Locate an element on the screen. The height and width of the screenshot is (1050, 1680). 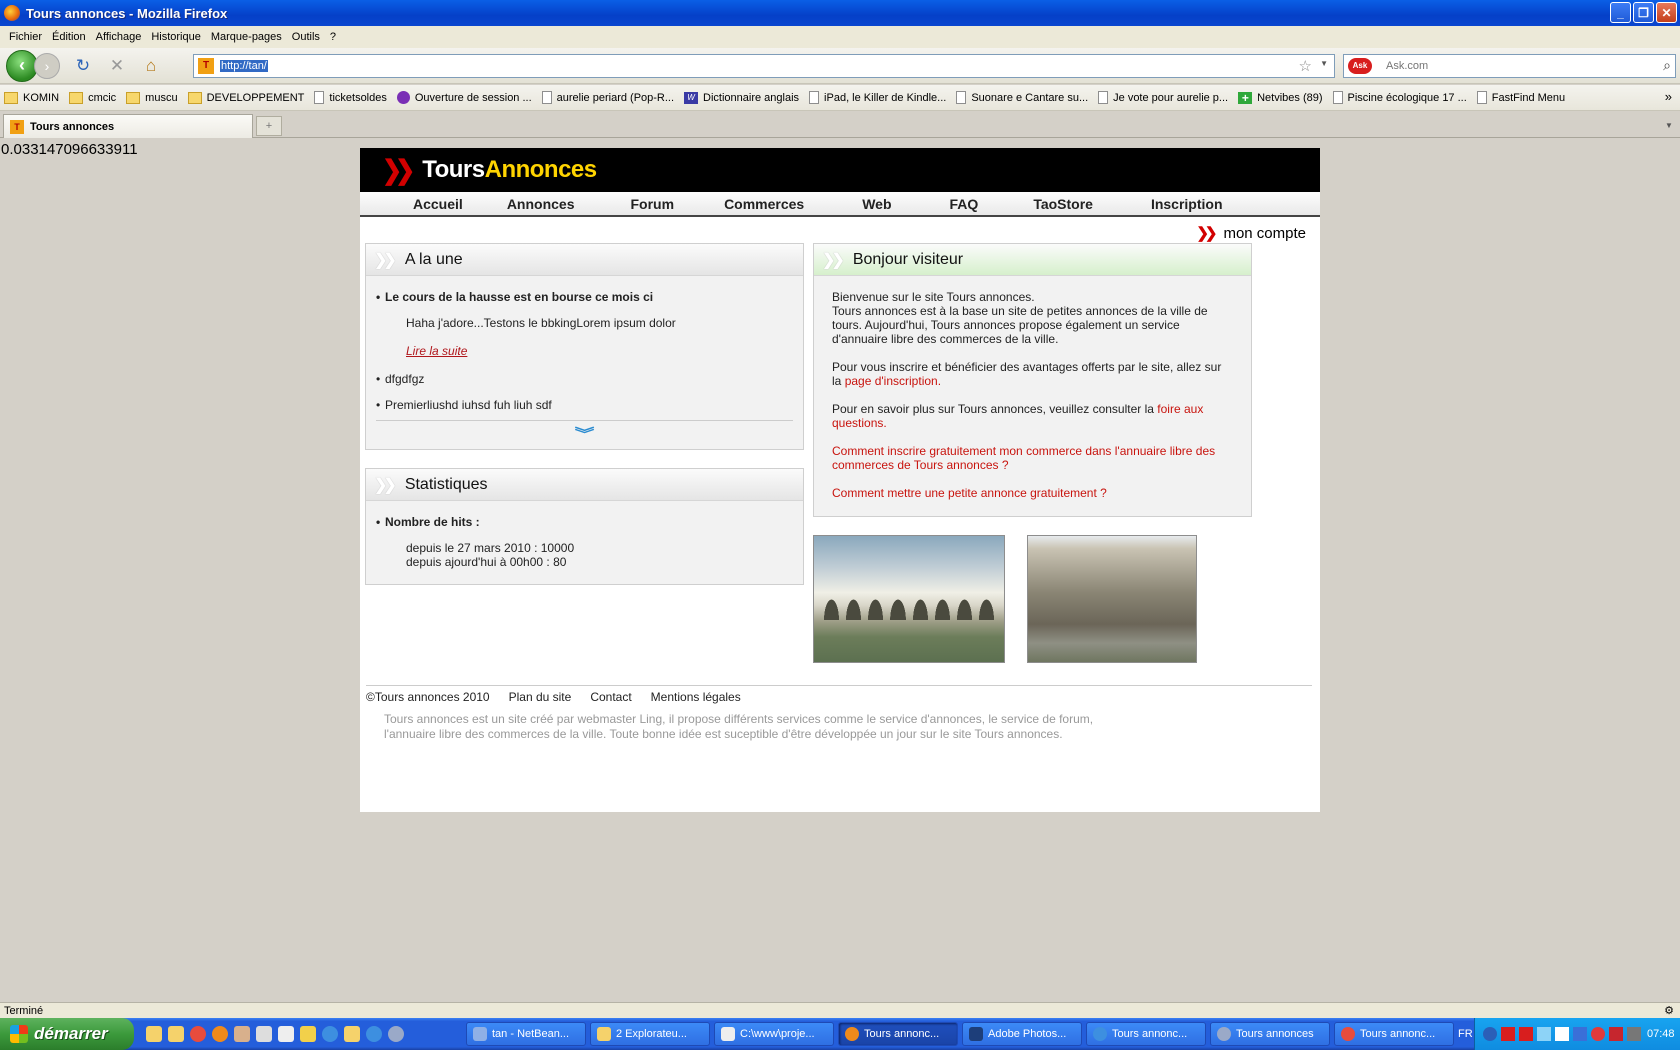
reload-icon: ↻ is located at coordinates (83, 66).